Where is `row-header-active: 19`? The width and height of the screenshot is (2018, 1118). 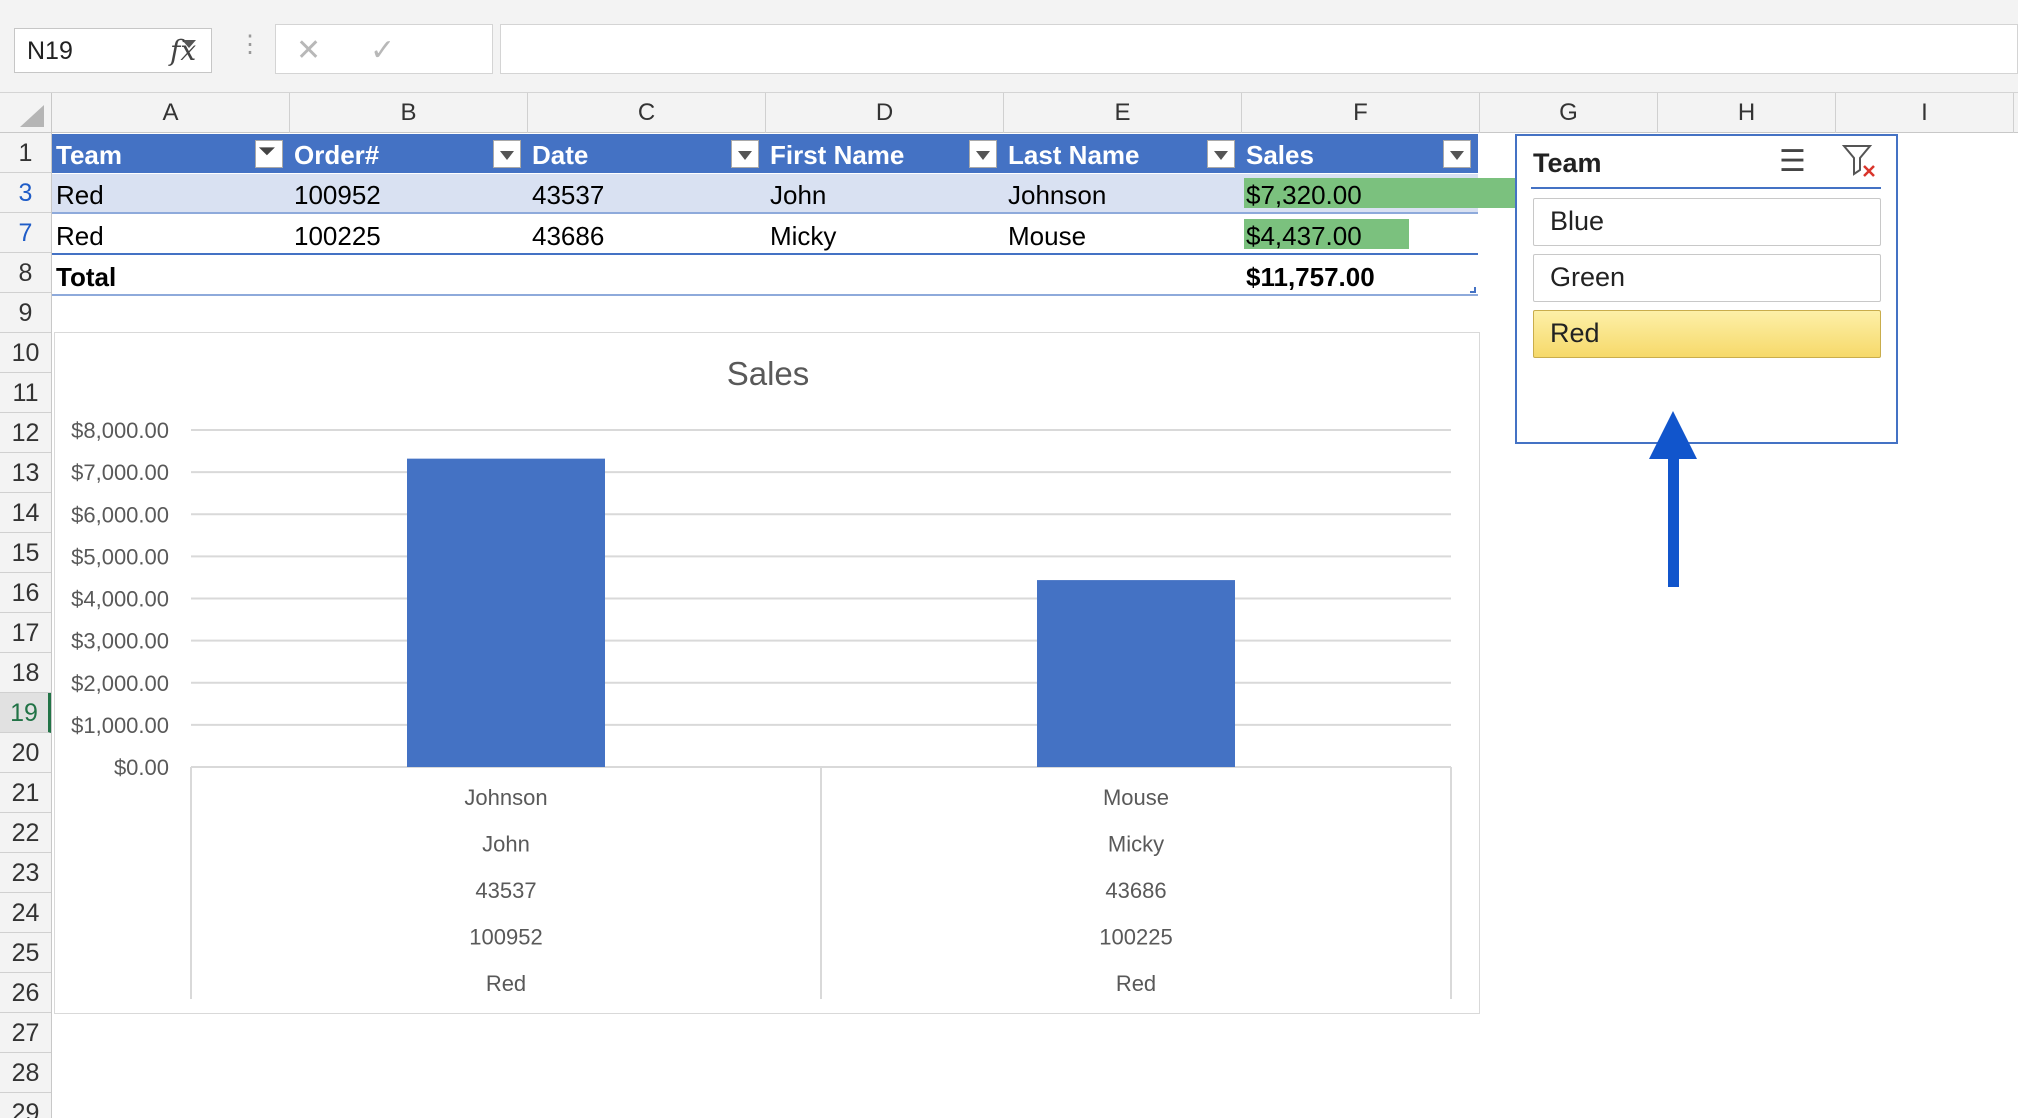
row-header-active: 19 is located at coordinates (25, 713).